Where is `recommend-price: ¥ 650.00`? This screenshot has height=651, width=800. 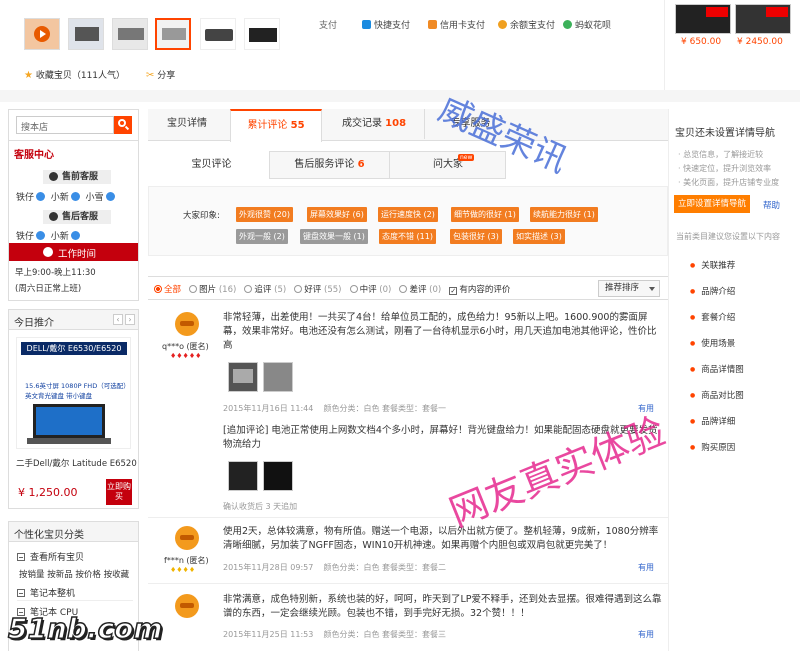
recommend-price: ¥ 650.00 is located at coordinates (701, 42).